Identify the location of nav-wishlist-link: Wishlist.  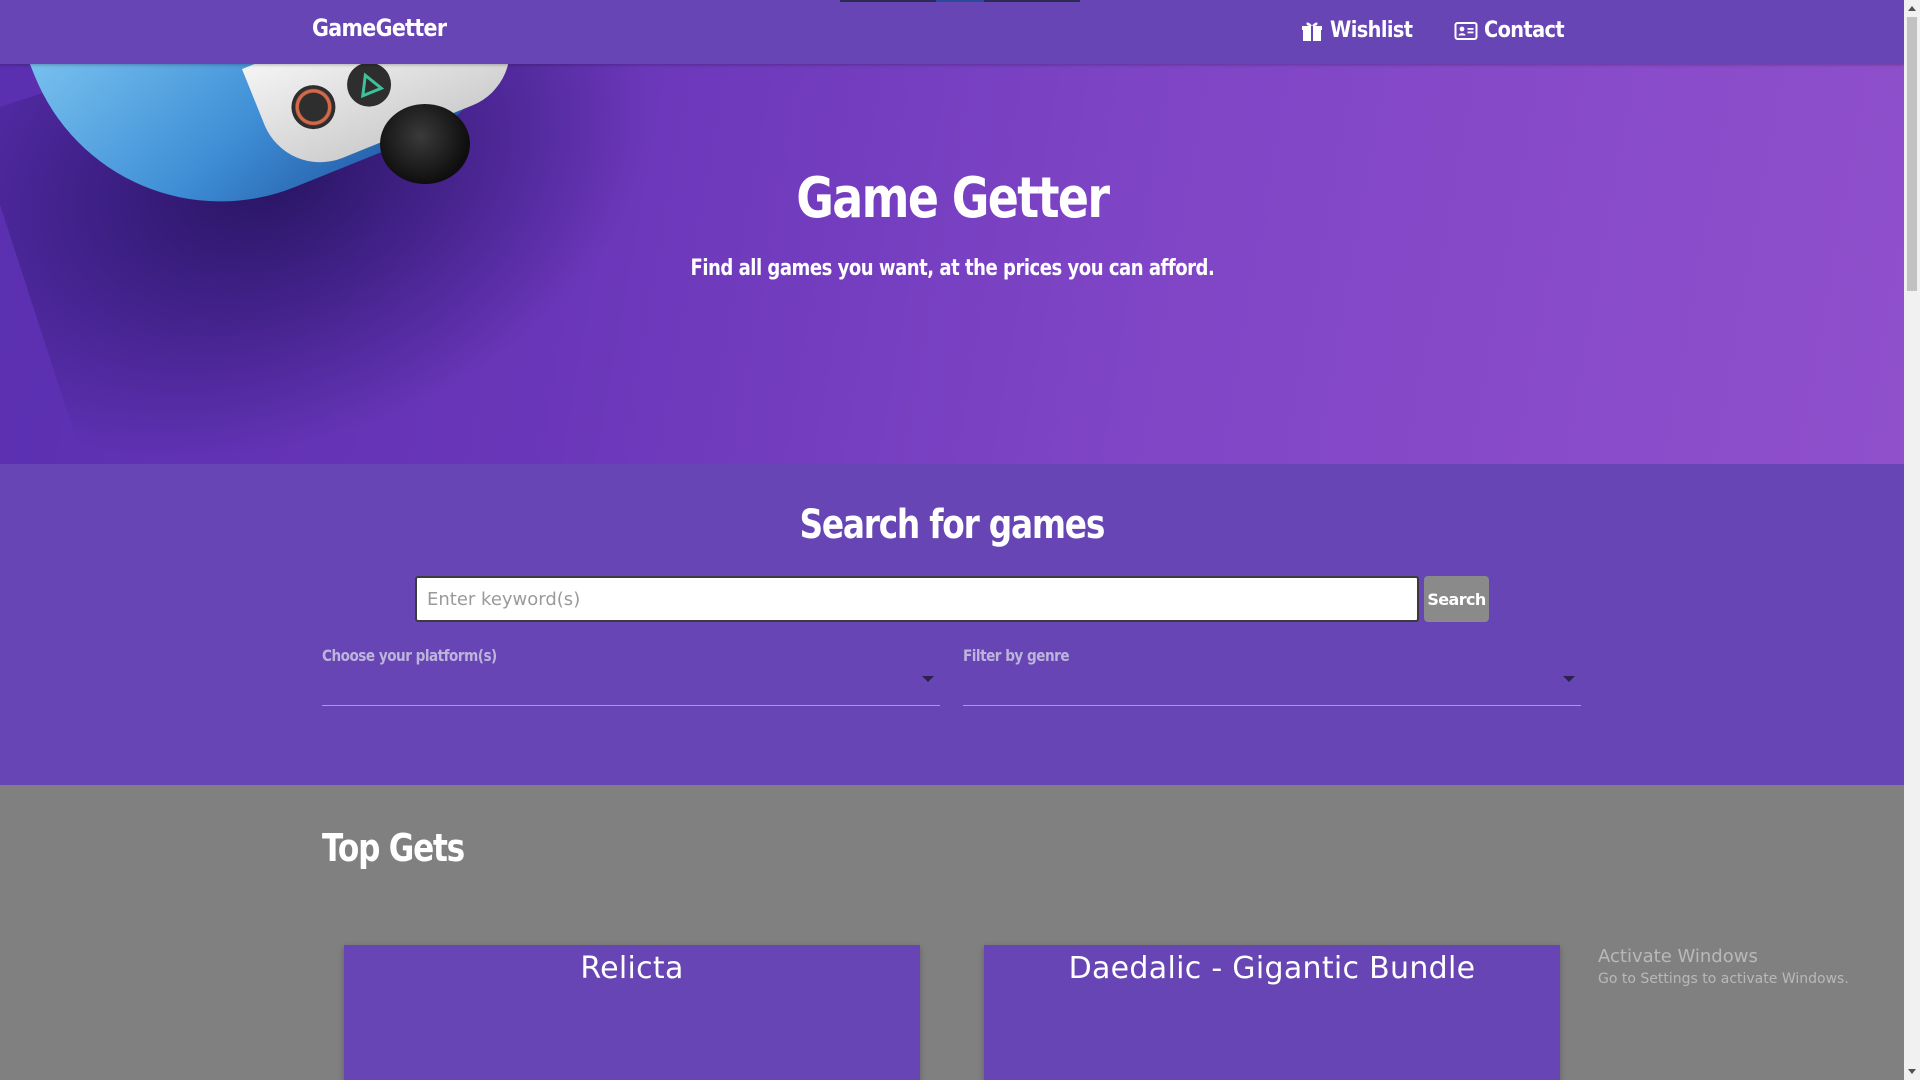
(1362, 30).